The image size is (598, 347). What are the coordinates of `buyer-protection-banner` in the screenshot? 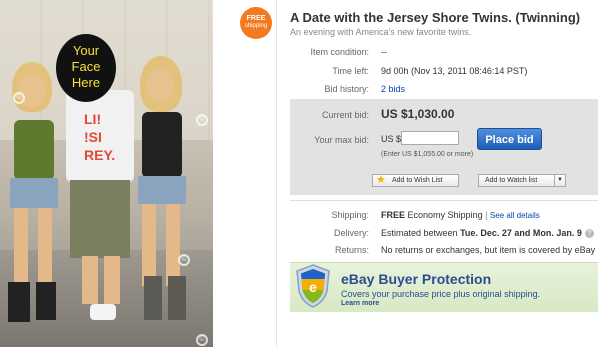 It's located at (444, 287).